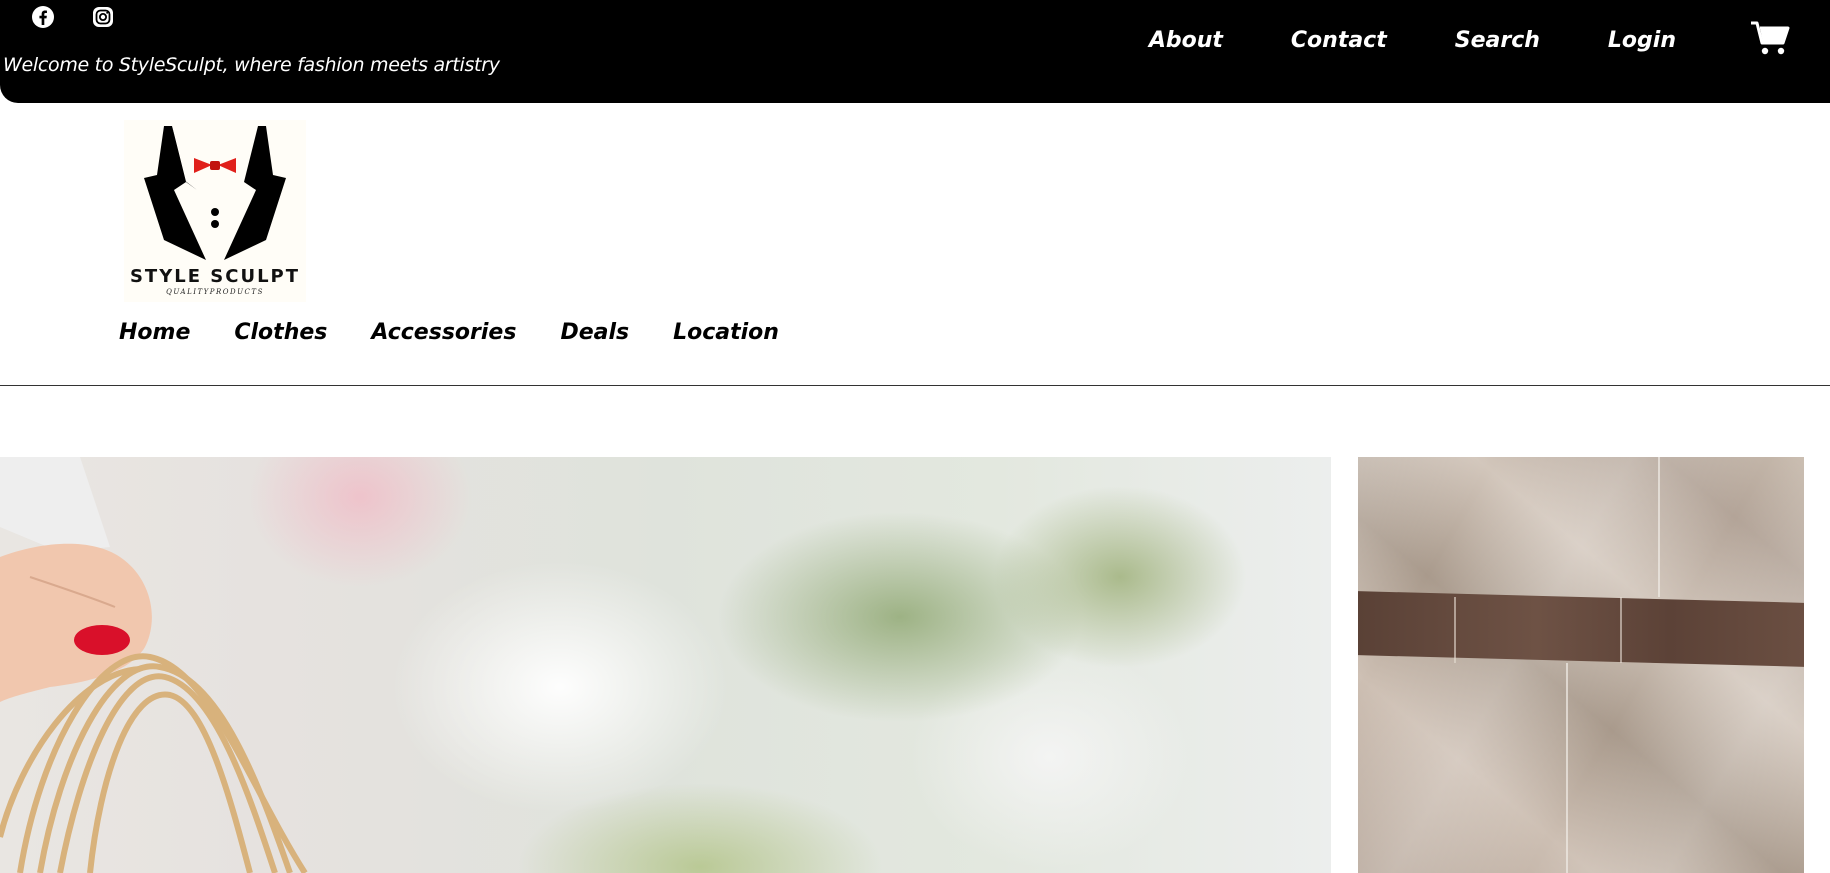 The width and height of the screenshot is (1830, 873). What do you see at coordinates (1497, 40) in the screenshot?
I see `nav-link-search: Search` at bounding box center [1497, 40].